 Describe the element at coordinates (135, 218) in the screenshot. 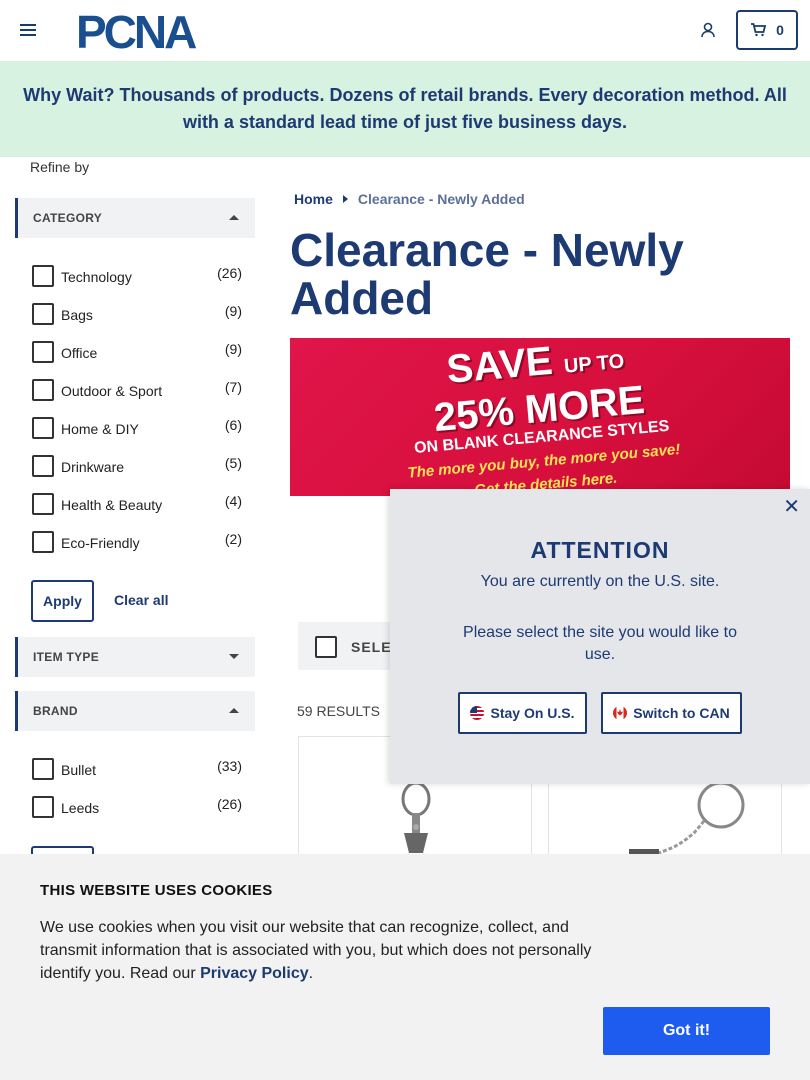

I see `facet-category-toggle: CATEGORY` at that location.